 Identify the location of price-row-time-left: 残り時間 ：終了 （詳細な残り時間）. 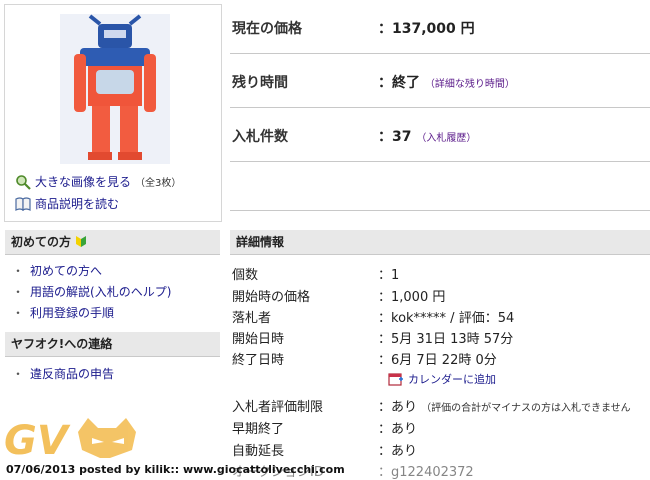
(440, 81).